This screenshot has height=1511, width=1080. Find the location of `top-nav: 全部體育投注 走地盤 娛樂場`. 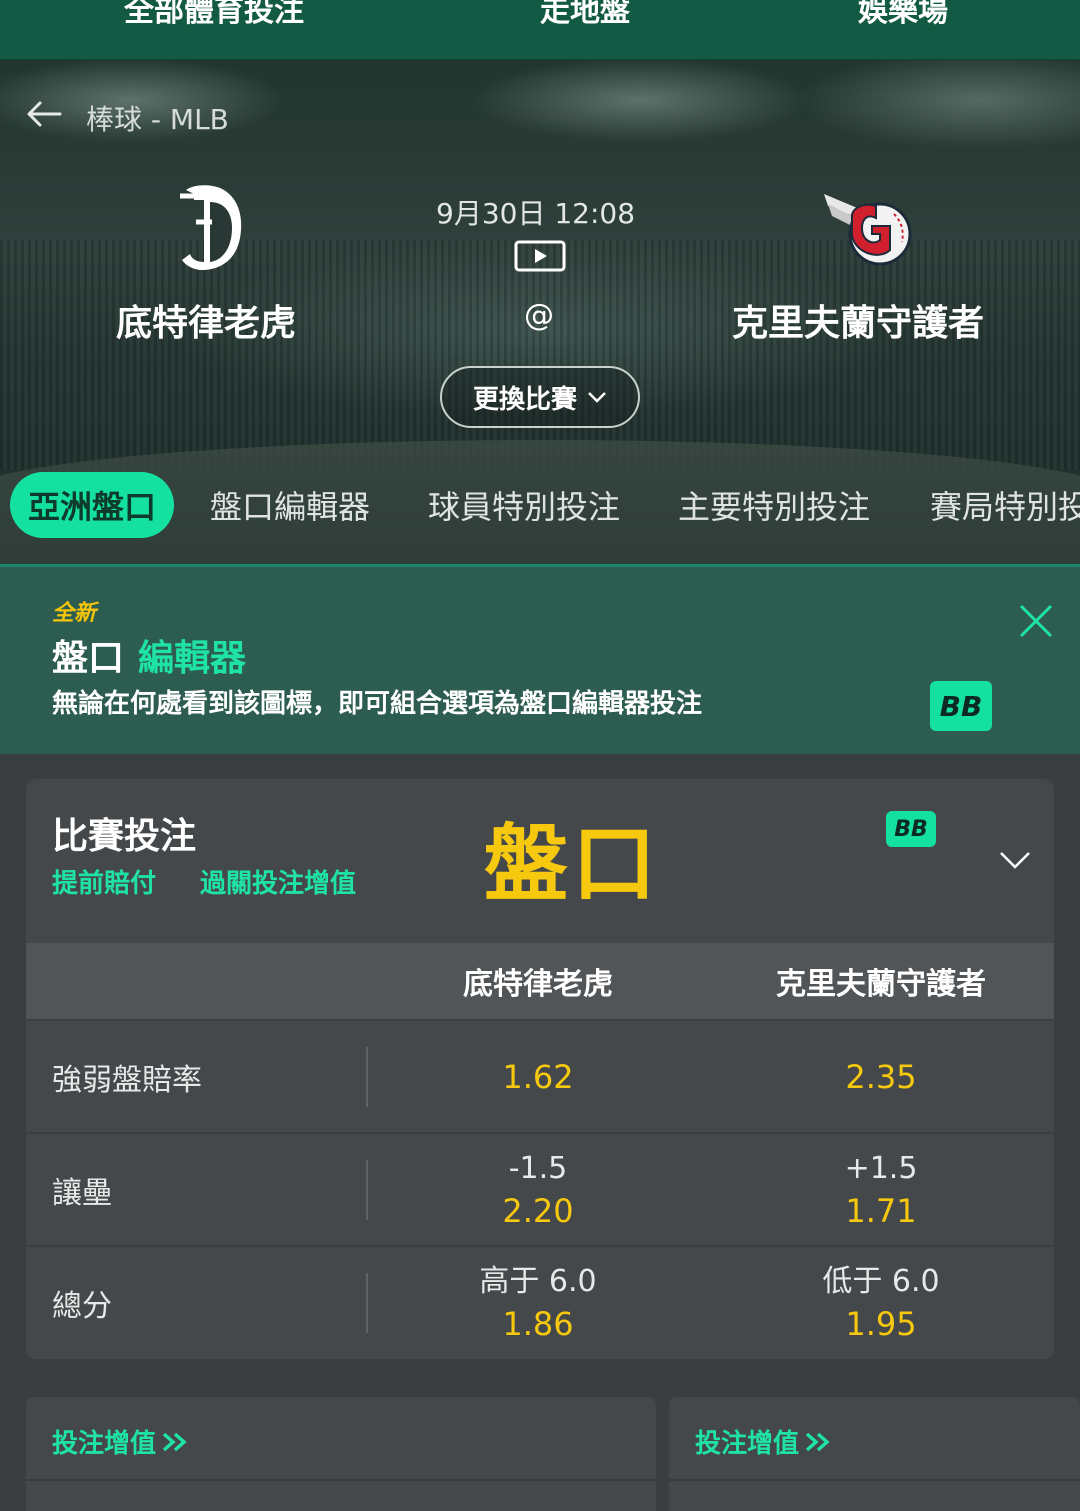

top-nav: 全部體育投注 走地盤 娛樂場 is located at coordinates (540, 30).